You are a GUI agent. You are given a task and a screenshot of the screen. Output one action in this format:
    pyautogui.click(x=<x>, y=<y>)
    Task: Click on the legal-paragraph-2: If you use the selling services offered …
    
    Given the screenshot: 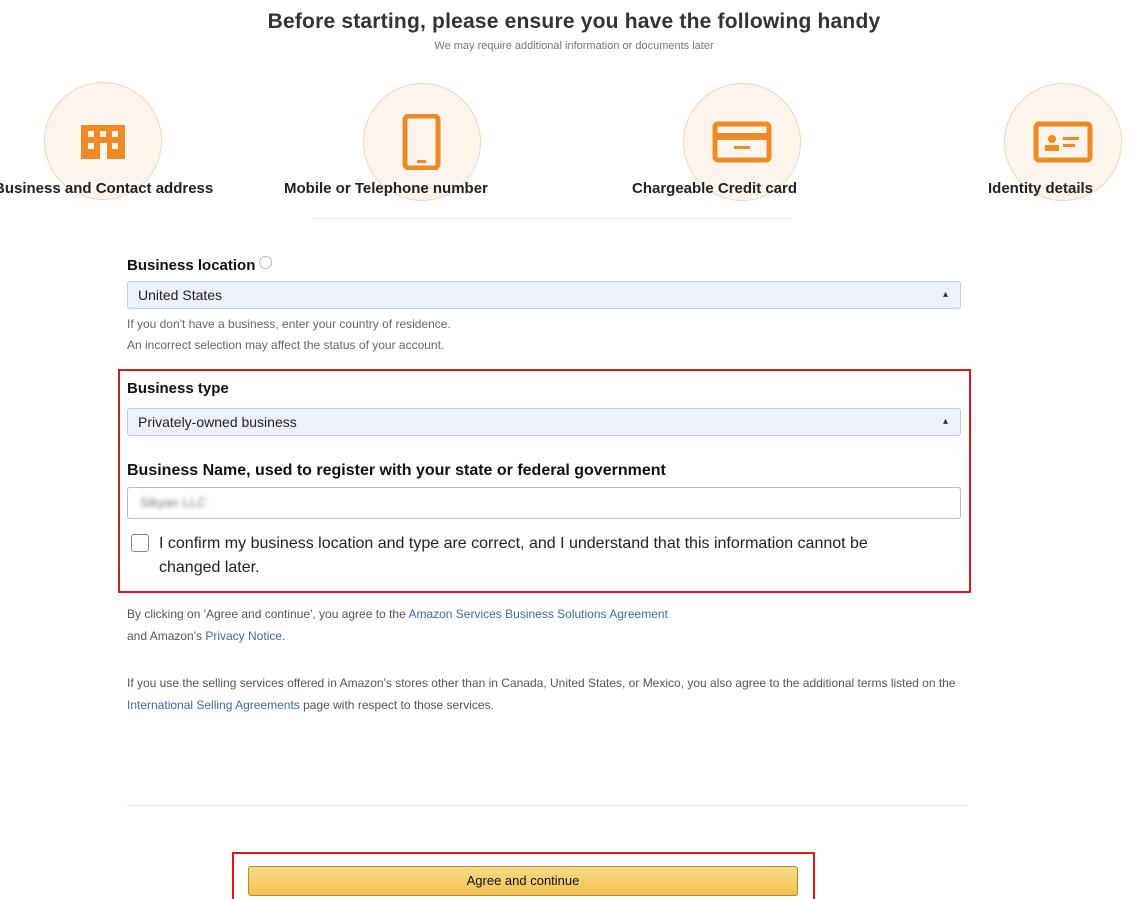 What is the action you would take?
    pyautogui.click(x=547, y=694)
    